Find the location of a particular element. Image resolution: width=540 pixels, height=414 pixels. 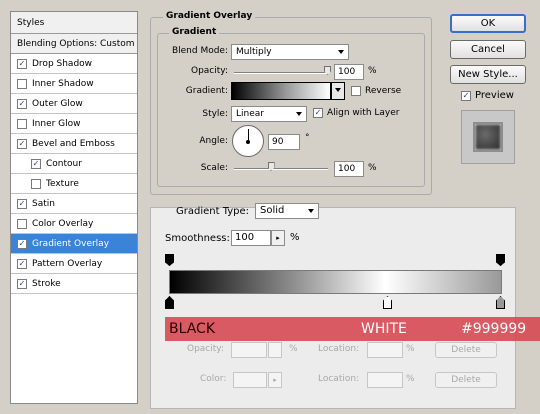

gradient-preview-bar is located at coordinates (335, 282).